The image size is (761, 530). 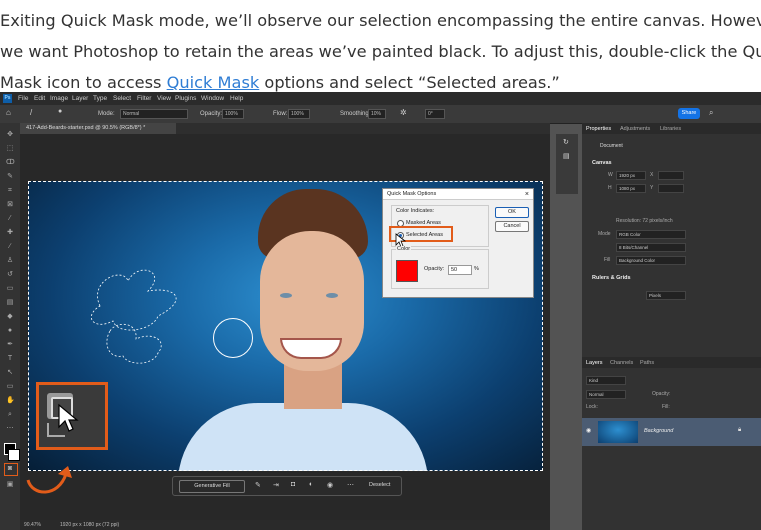 I want to click on fill-select: Background Color, so click(x=651, y=260).